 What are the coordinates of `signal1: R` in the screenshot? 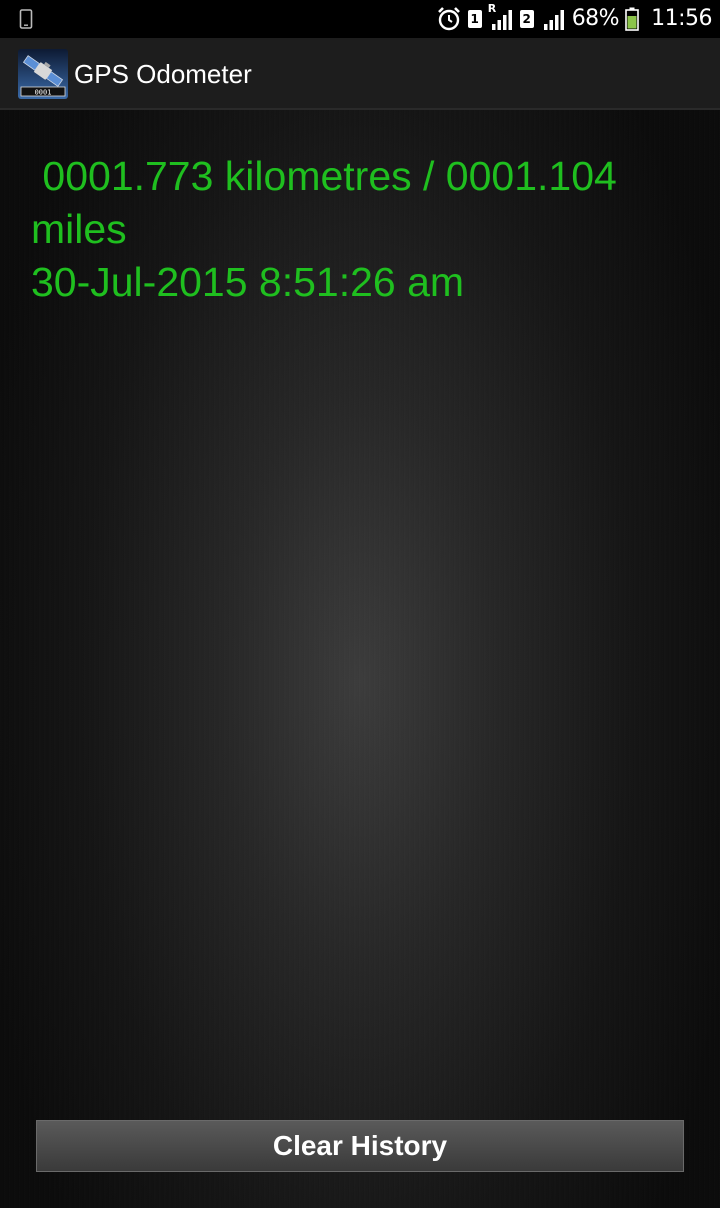 It's located at (501, 17).